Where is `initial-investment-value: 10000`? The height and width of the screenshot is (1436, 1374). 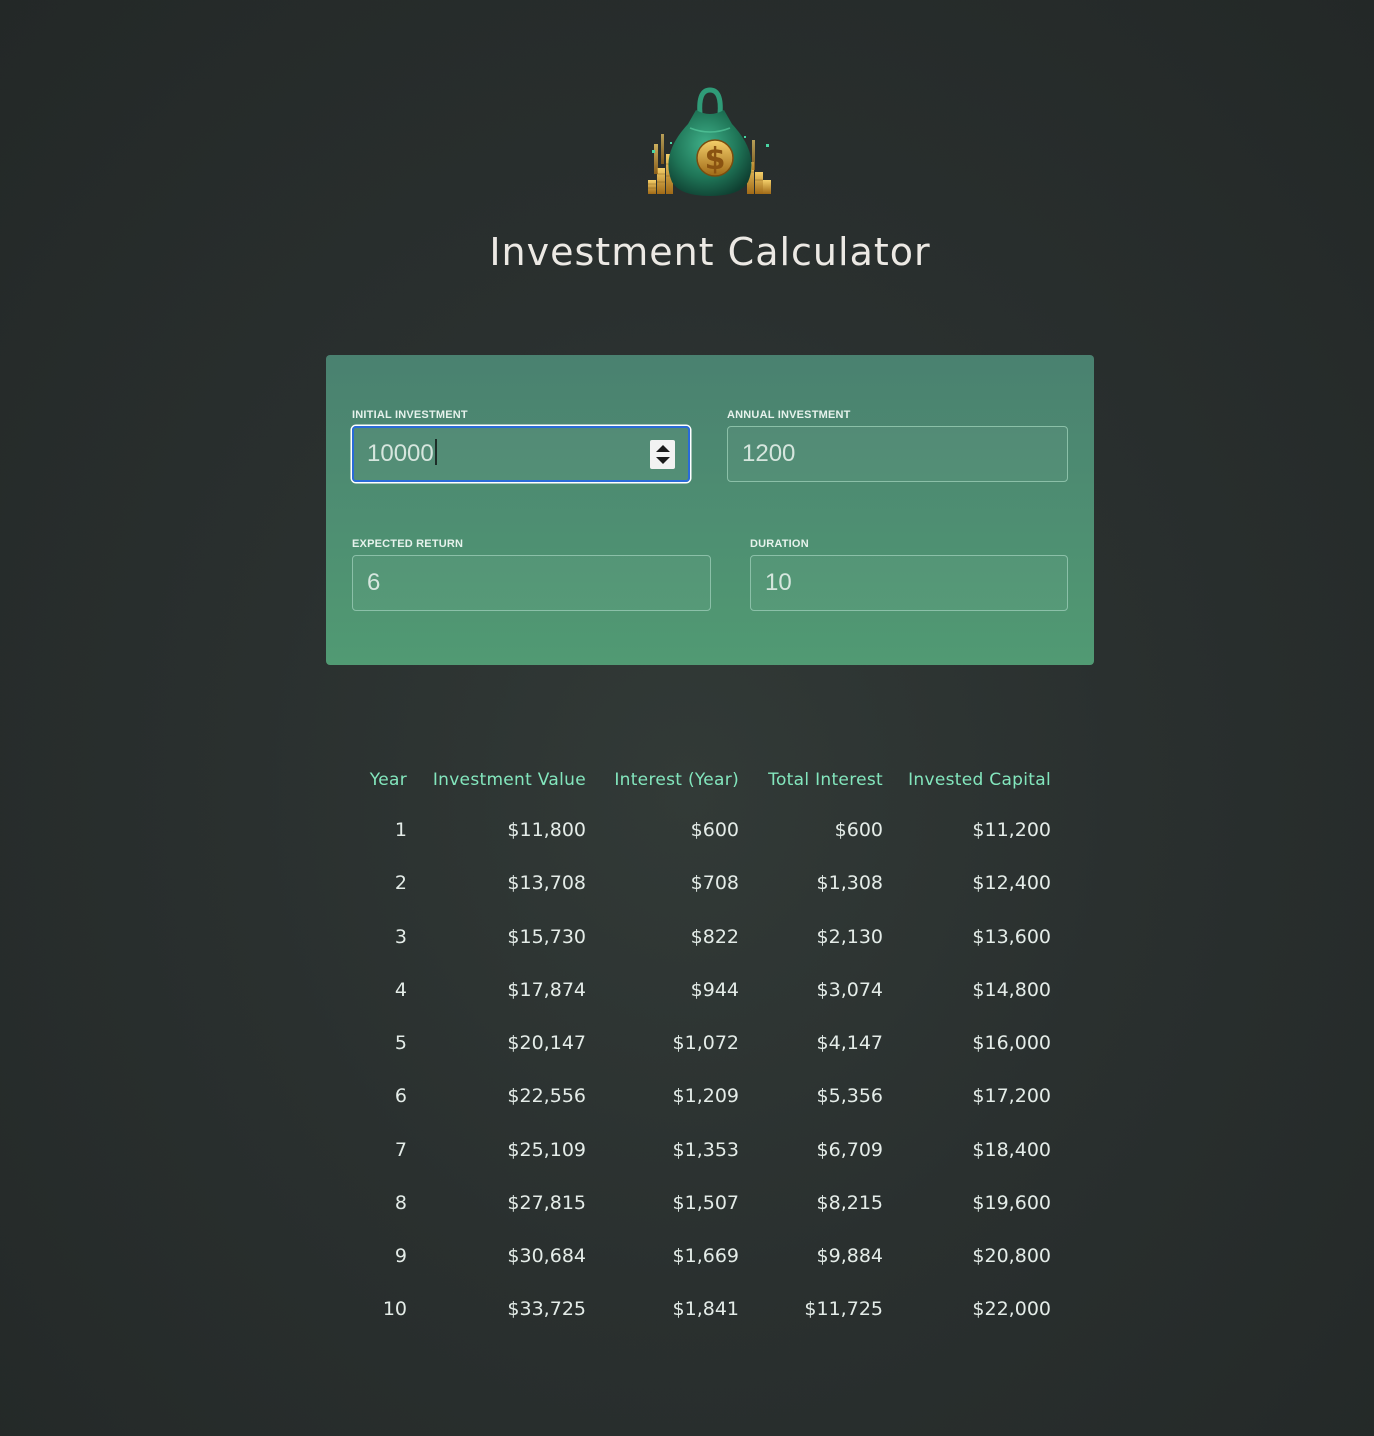 initial-investment-value: 10000 is located at coordinates (400, 453).